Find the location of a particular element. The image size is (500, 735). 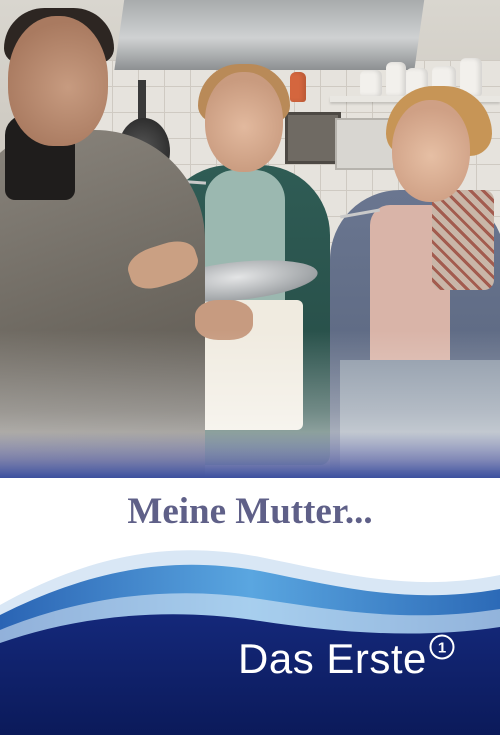

broadcaster-logo: Das Erste 1 is located at coordinates (346, 658).